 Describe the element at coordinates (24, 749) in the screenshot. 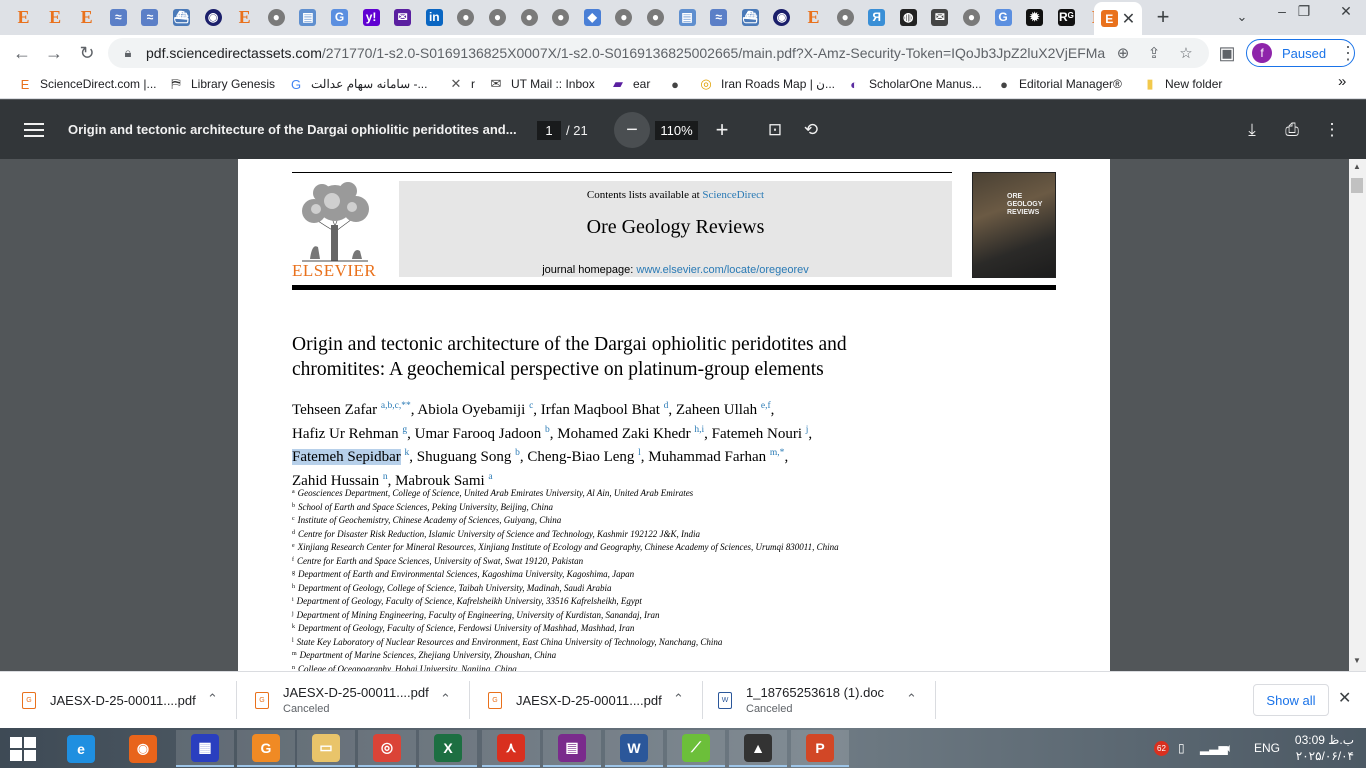

I see `start-button` at that location.